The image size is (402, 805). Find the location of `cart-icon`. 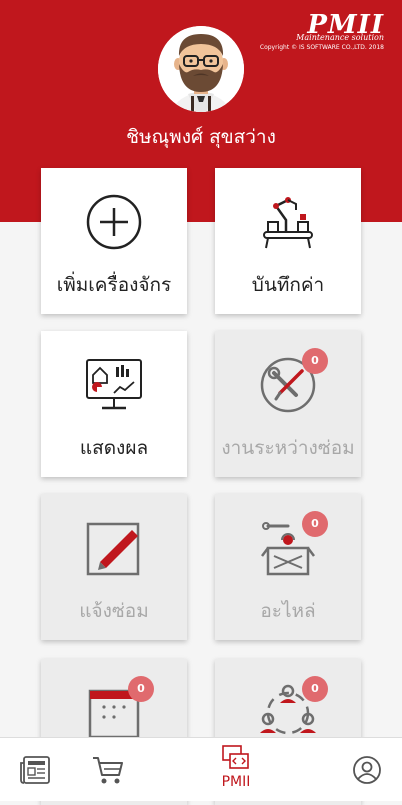

cart-icon is located at coordinates (108, 770).